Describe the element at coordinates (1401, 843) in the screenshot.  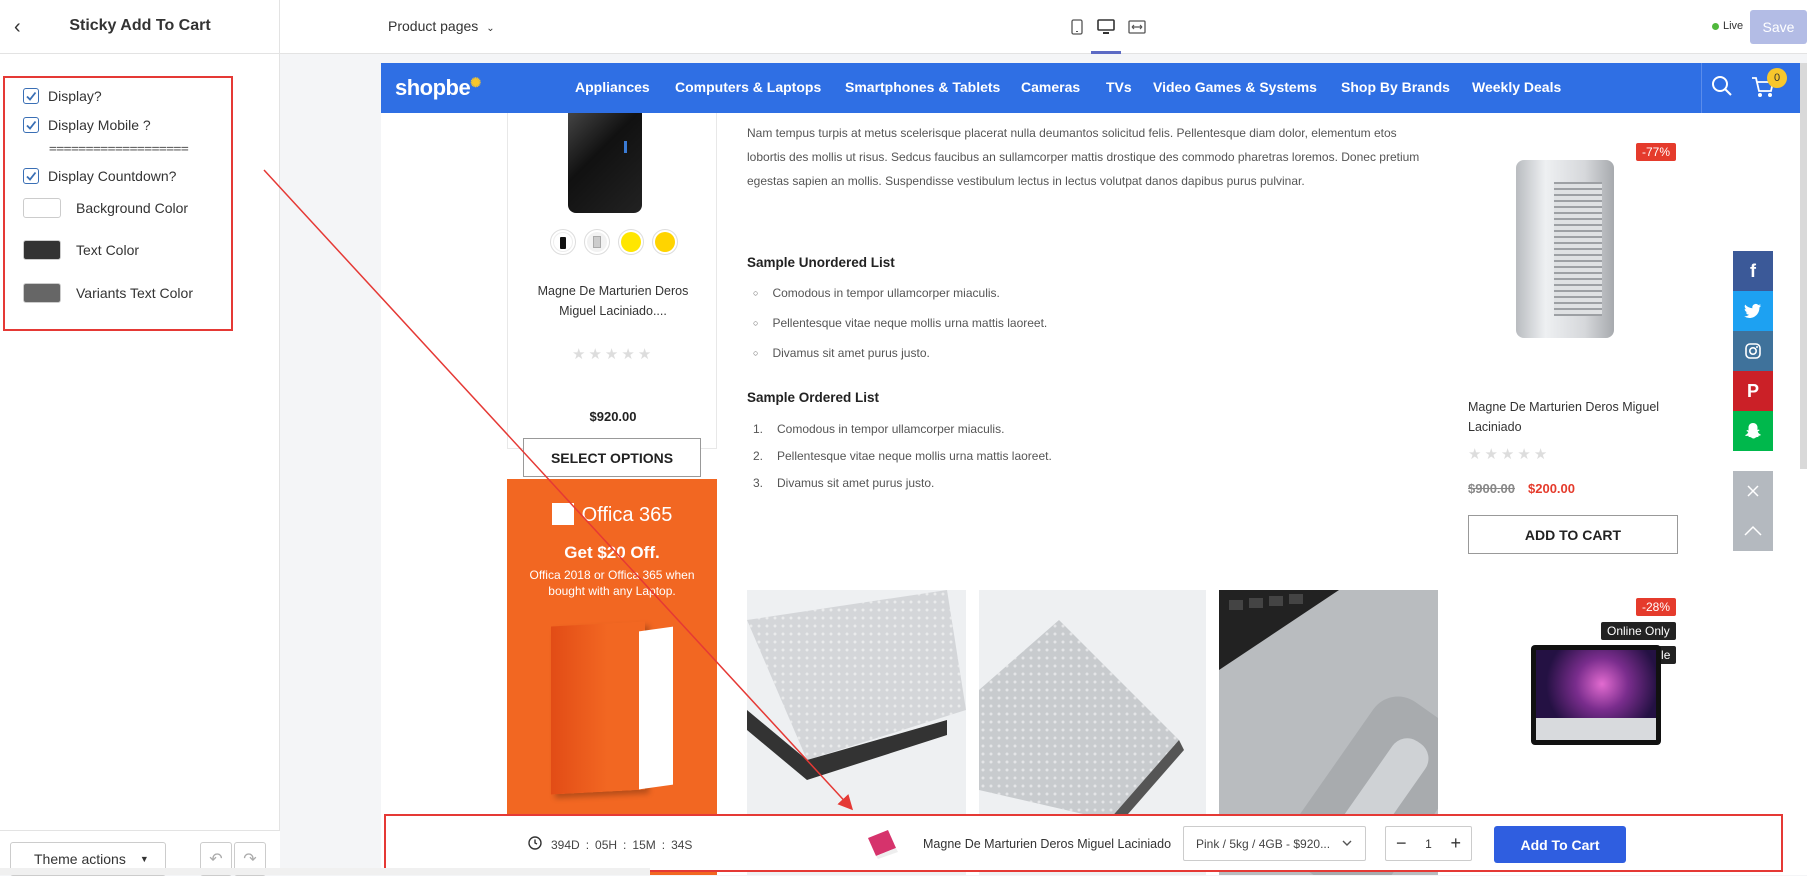
I see `minus-icon: −` at that location.